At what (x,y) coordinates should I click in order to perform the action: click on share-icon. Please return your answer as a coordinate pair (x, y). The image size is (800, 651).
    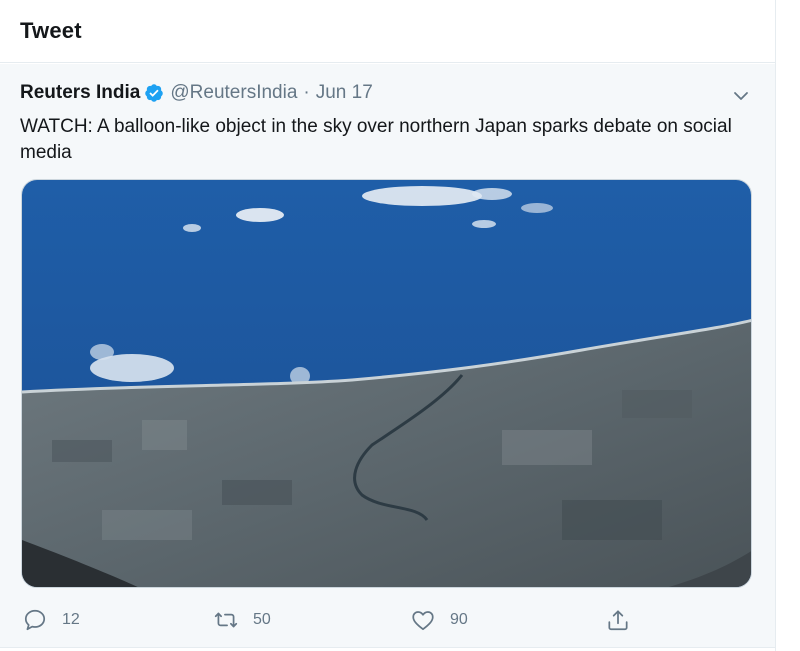
    Looking at the image, I should click on (618, 620).